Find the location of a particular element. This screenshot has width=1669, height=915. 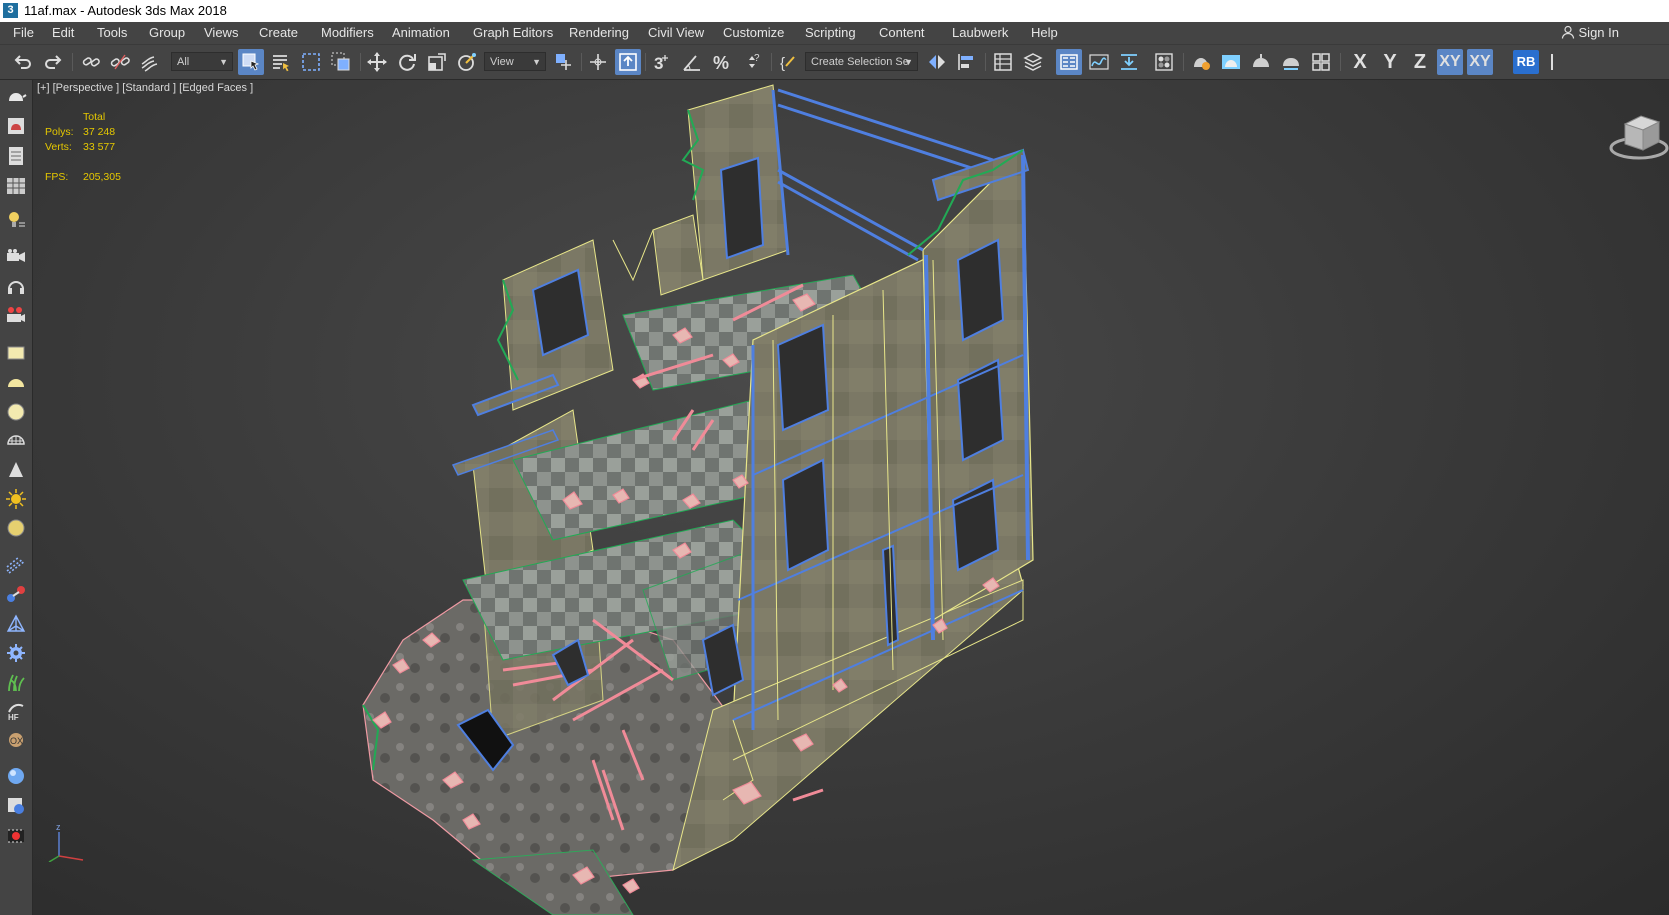

constrain-xy-button: XY is located at coordinates (1450, 62).